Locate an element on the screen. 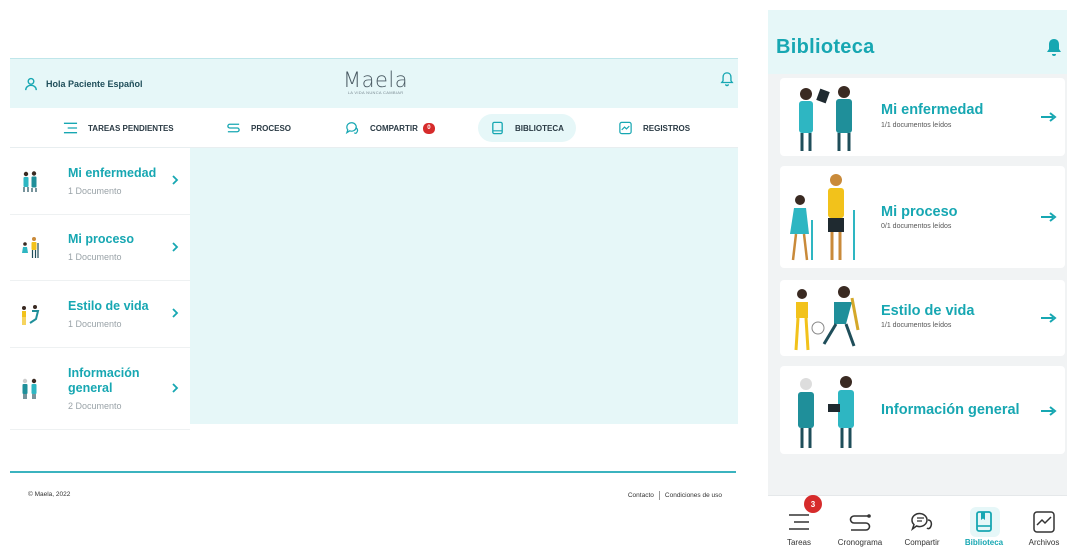  tab-cronograma: Cronograma is located at coordinates (860, 528).